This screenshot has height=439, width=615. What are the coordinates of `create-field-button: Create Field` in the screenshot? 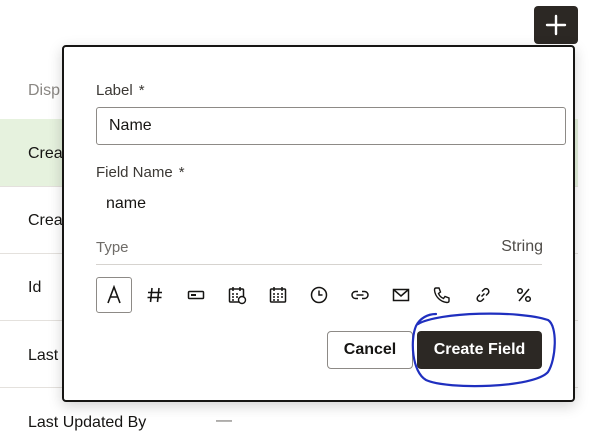 It's located at (479, 350).